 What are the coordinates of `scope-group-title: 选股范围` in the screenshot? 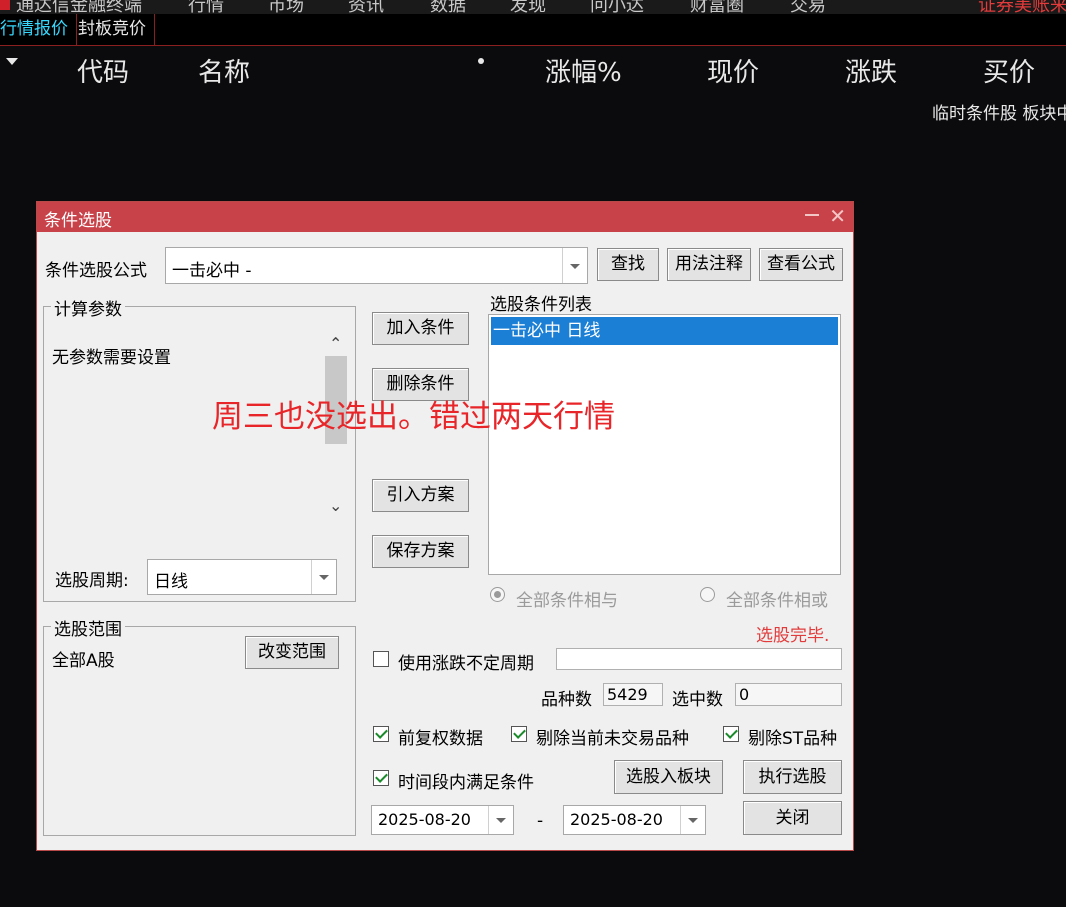 It's located at (88, 627).